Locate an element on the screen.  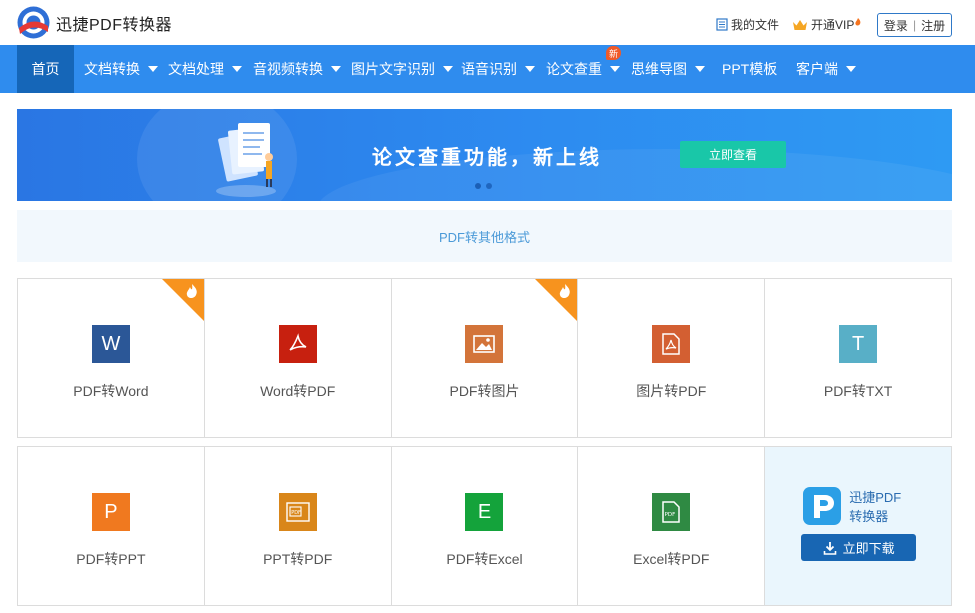
nav-mindmap: 思维导图 is located at coordinates (668, 69).